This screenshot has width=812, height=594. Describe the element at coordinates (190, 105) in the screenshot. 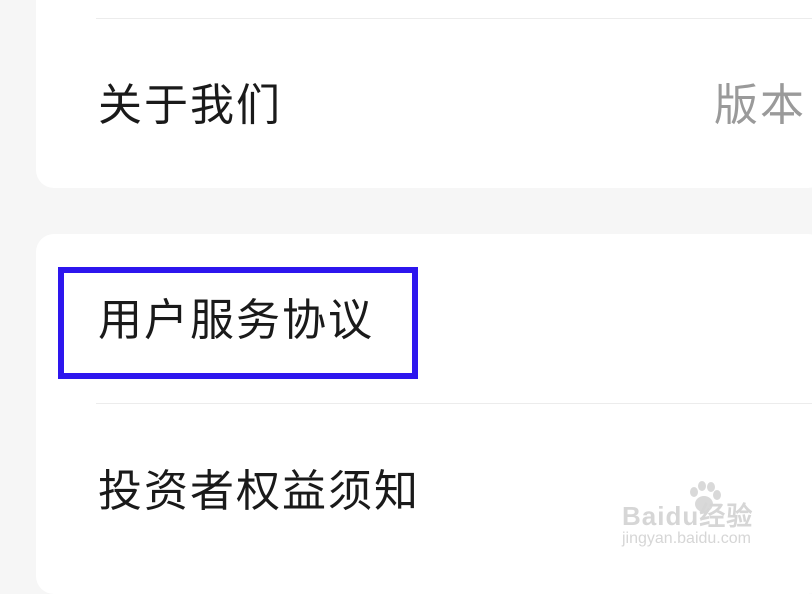

I see `about-us-label: 关于我们` at that location.